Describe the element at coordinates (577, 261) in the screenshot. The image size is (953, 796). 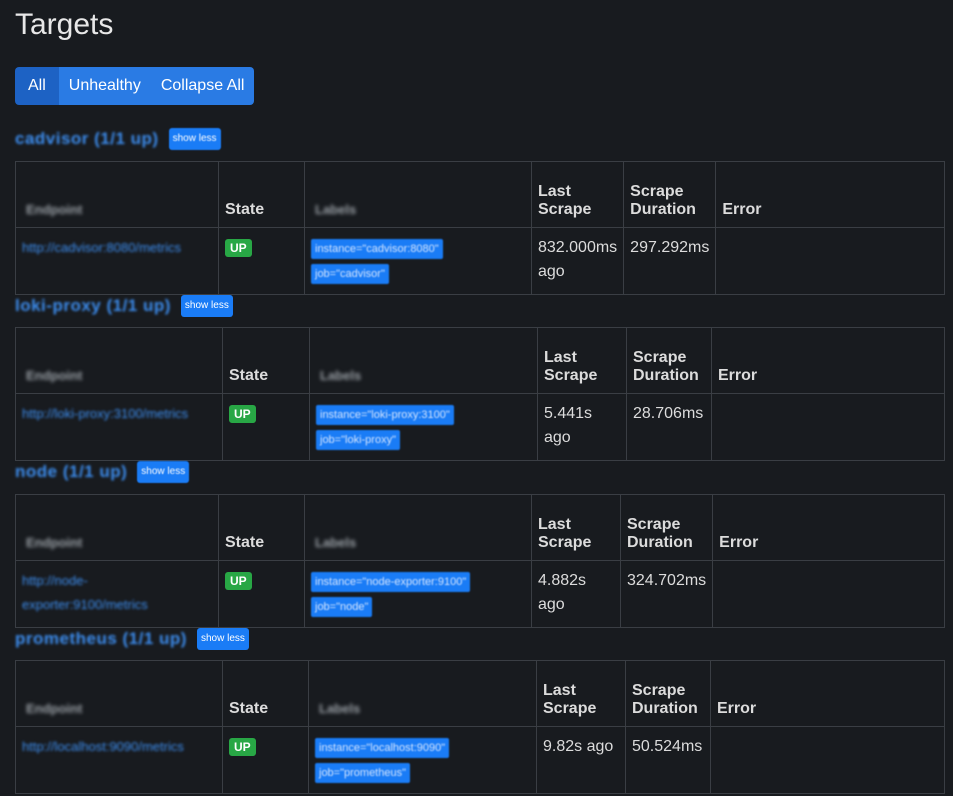
I see `last-scrape-cell: 832.000ms ago` at that location.